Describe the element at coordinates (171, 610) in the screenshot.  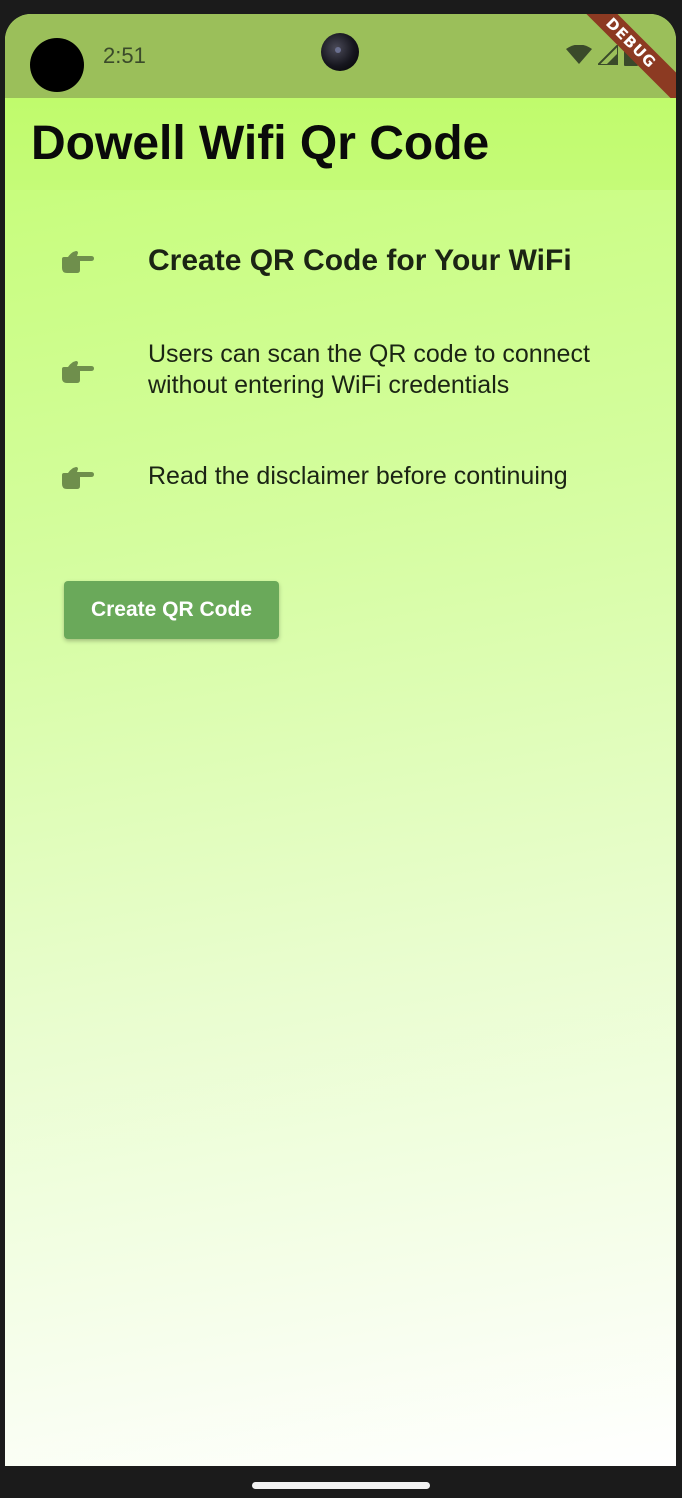
I see `create-qr-code-button: Create QR Code` at that location.